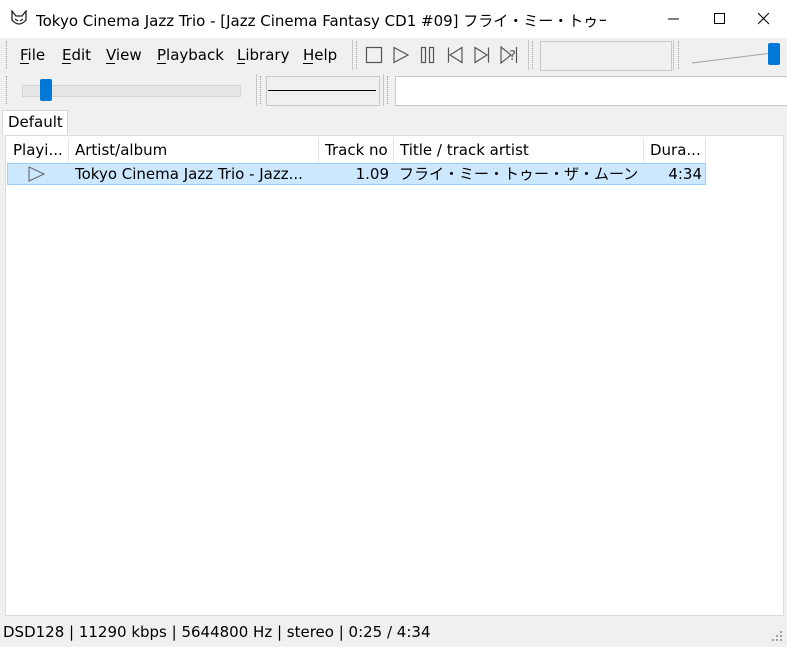 This screenshot has height=647, width=787. What do you see at coordinates (606, 56) in the screenshot?
I see `visualization-panel` at bounding box center [606, 56].